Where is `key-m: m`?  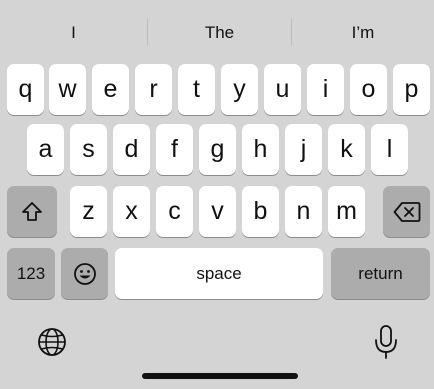
key-m: m is located at coordinates (346, 211).